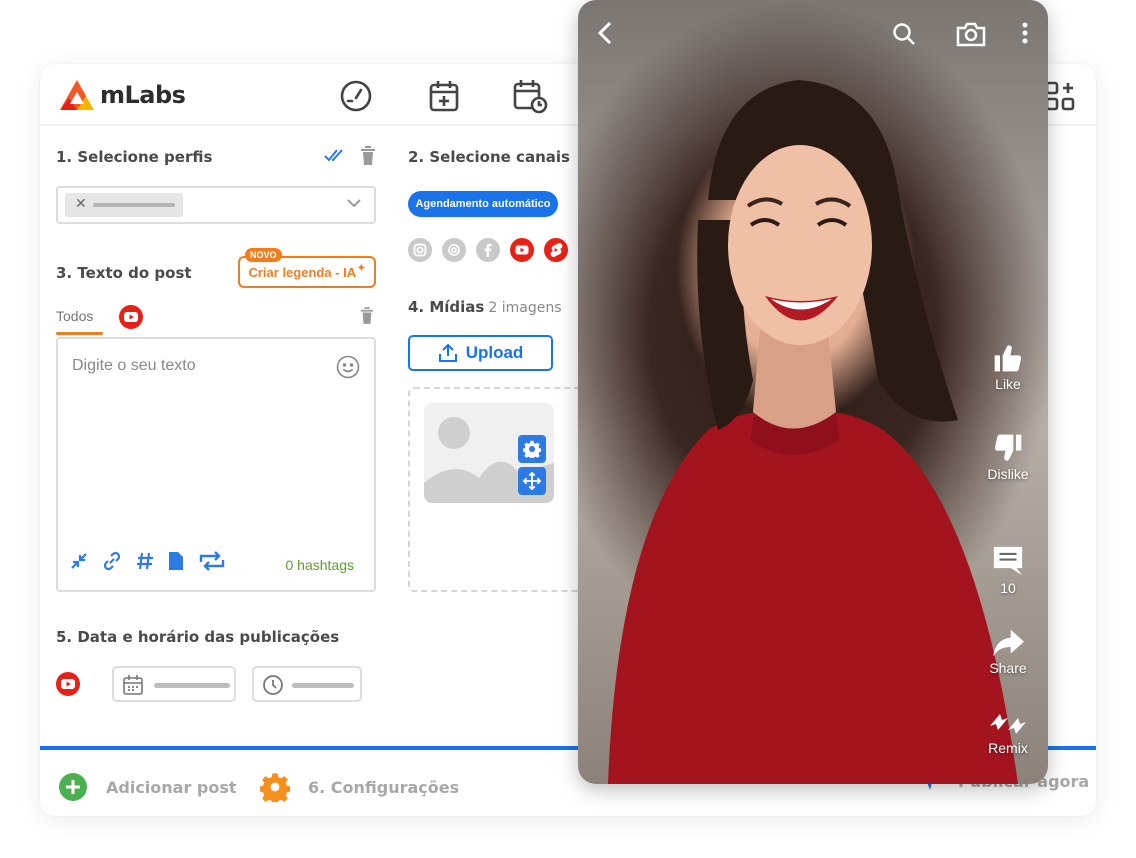  I want to click on video-top-bar, so click(813, 35).